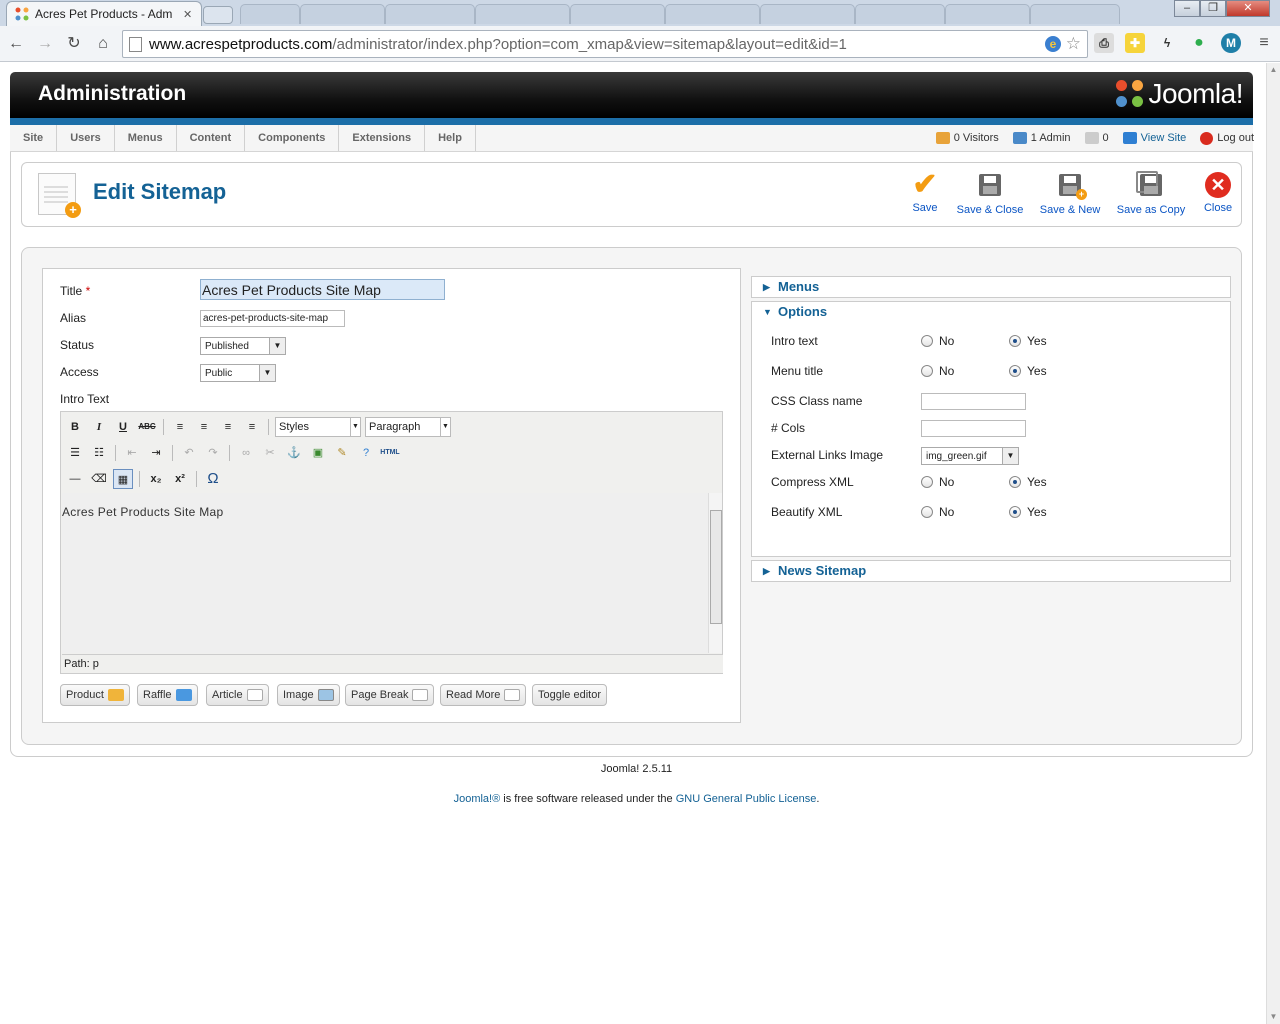 This screenshot has height=1024, width=1280. I want to click on new-tab-button, so click(218, 15).